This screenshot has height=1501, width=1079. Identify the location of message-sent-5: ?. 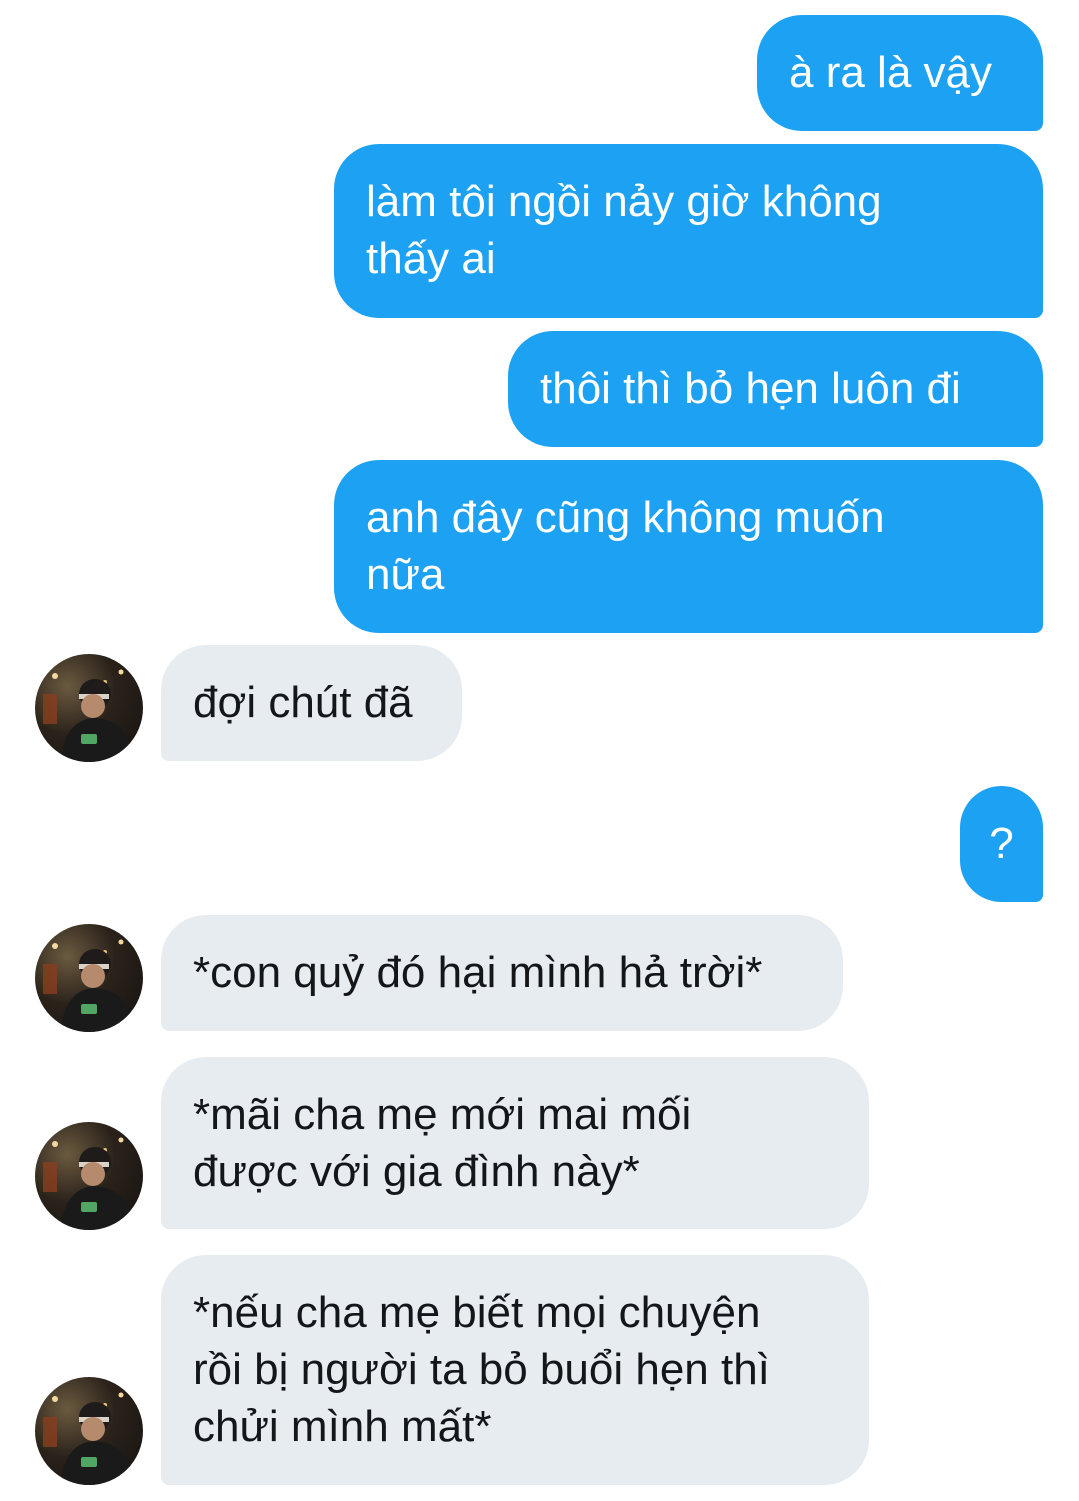
(1001, 844).